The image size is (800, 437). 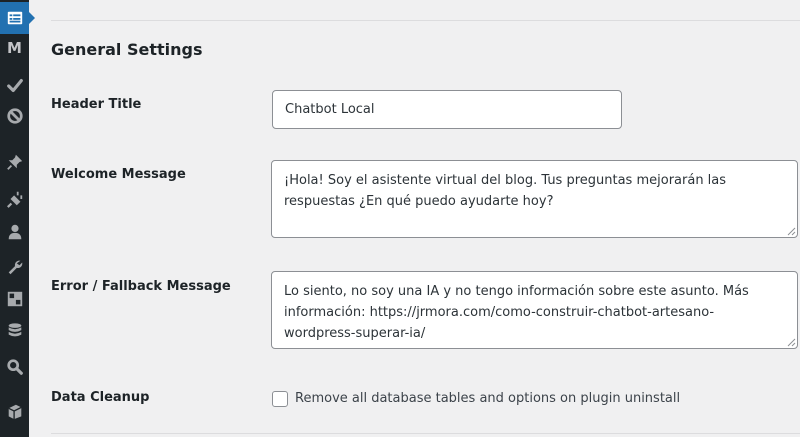 I want to click on sidebar-item-posts, so click(x=14, y=162).